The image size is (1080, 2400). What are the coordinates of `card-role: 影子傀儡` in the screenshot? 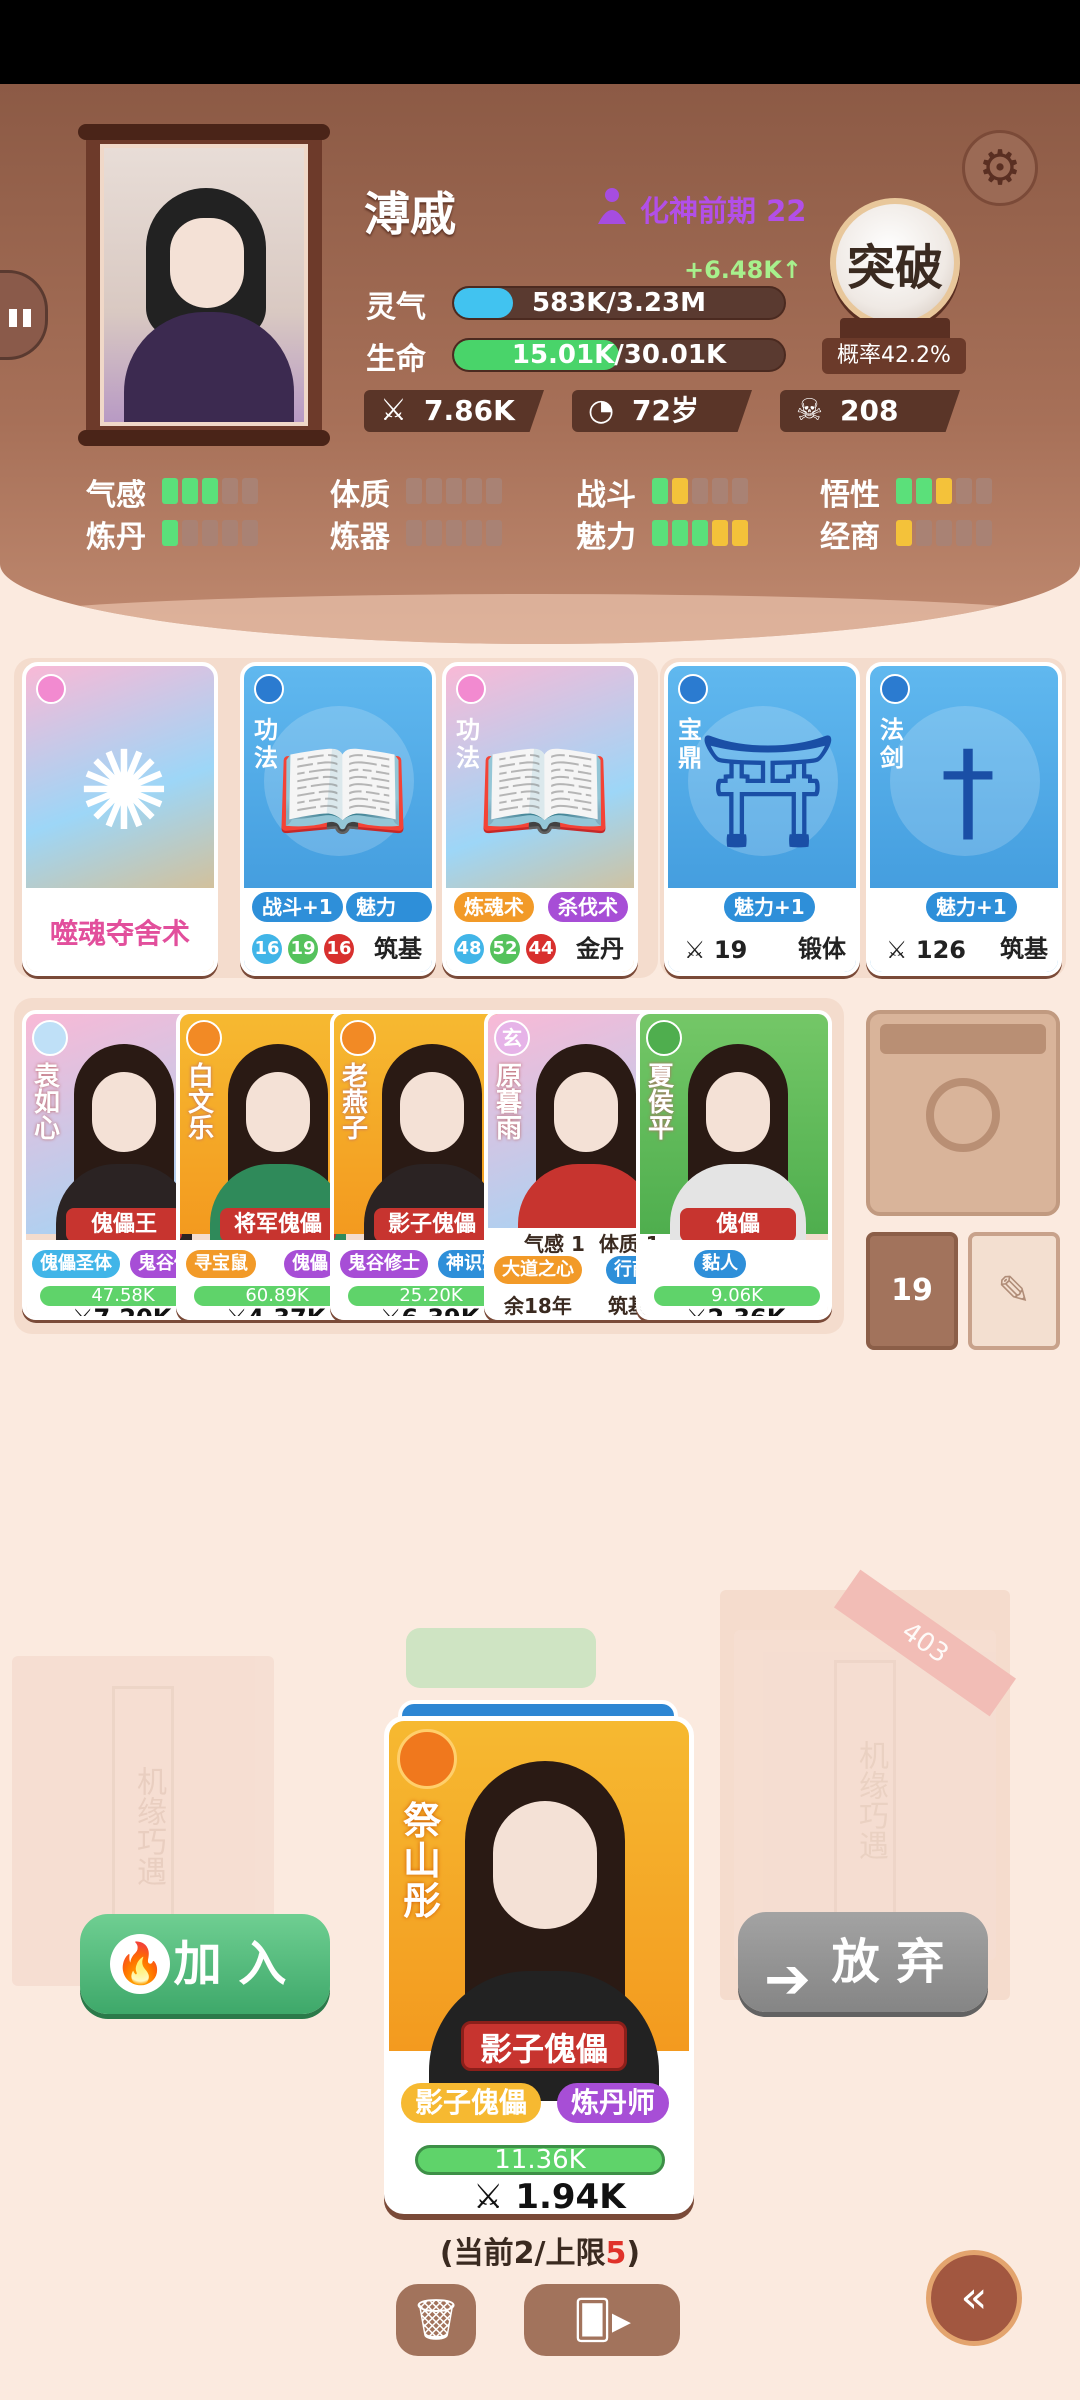 It's located at (544, 2046).